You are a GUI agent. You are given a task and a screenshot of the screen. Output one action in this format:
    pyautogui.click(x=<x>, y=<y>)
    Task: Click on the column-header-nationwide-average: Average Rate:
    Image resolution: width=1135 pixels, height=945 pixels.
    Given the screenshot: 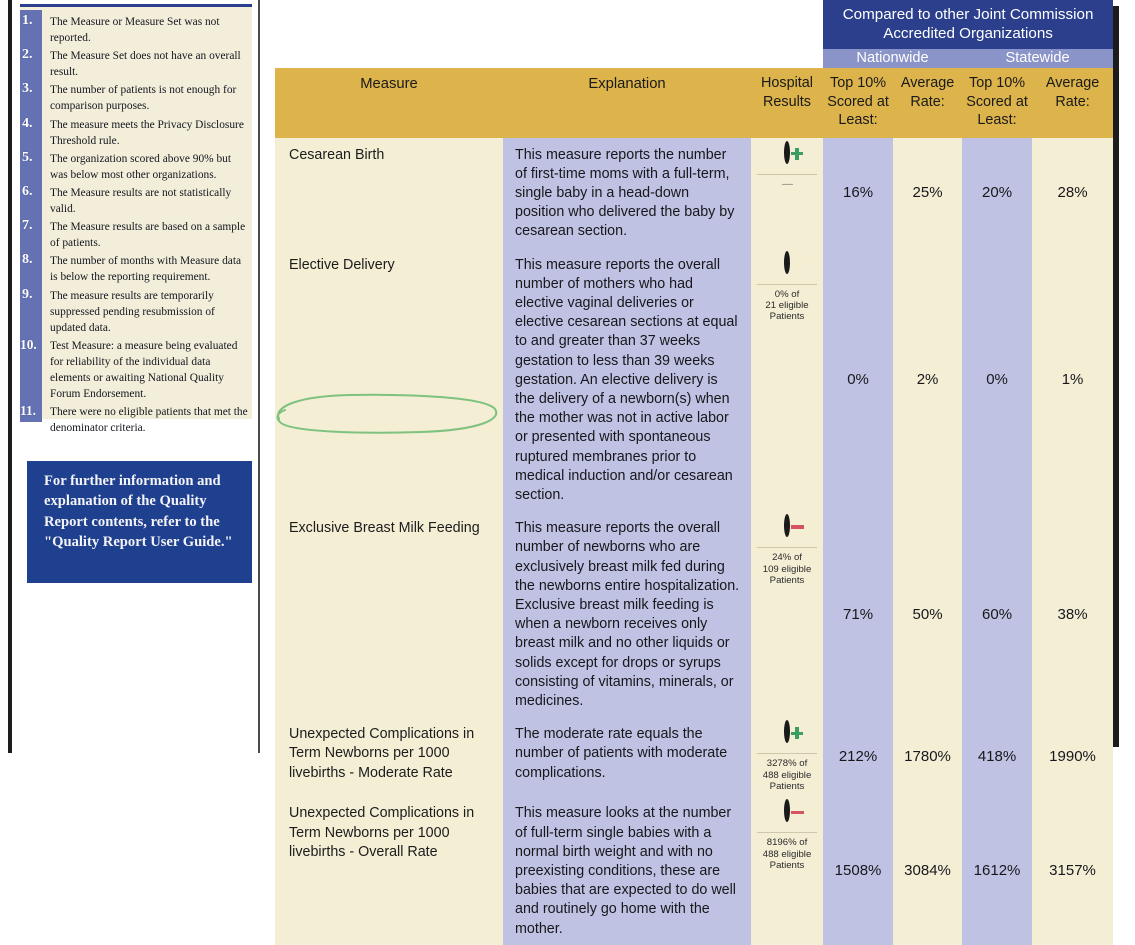 What is the action you would take?
    pyautogui.click(x=928, y=103)
    